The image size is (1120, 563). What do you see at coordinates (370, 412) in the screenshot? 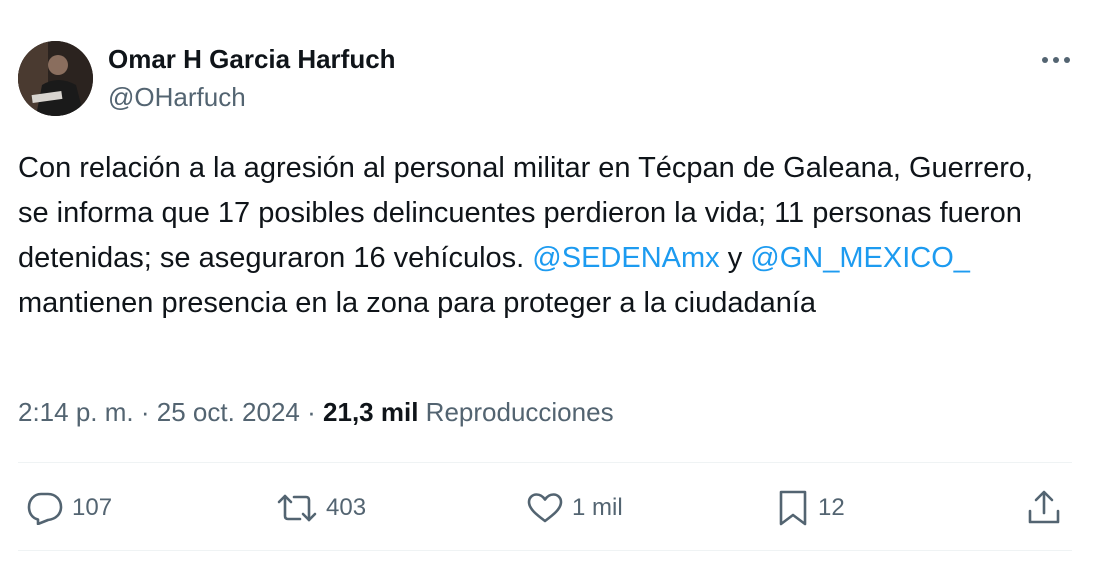
I see `views-count: 21,3 mil` at bounding box center [370, 412].